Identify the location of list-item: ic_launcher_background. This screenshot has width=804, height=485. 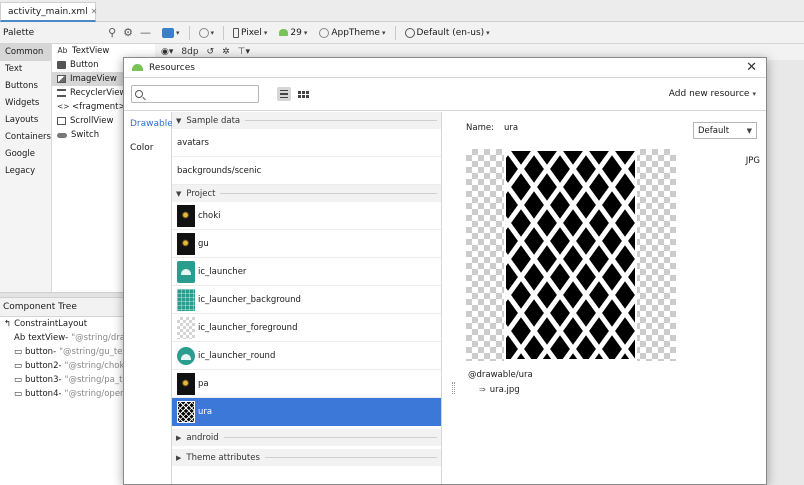
(306, 300).